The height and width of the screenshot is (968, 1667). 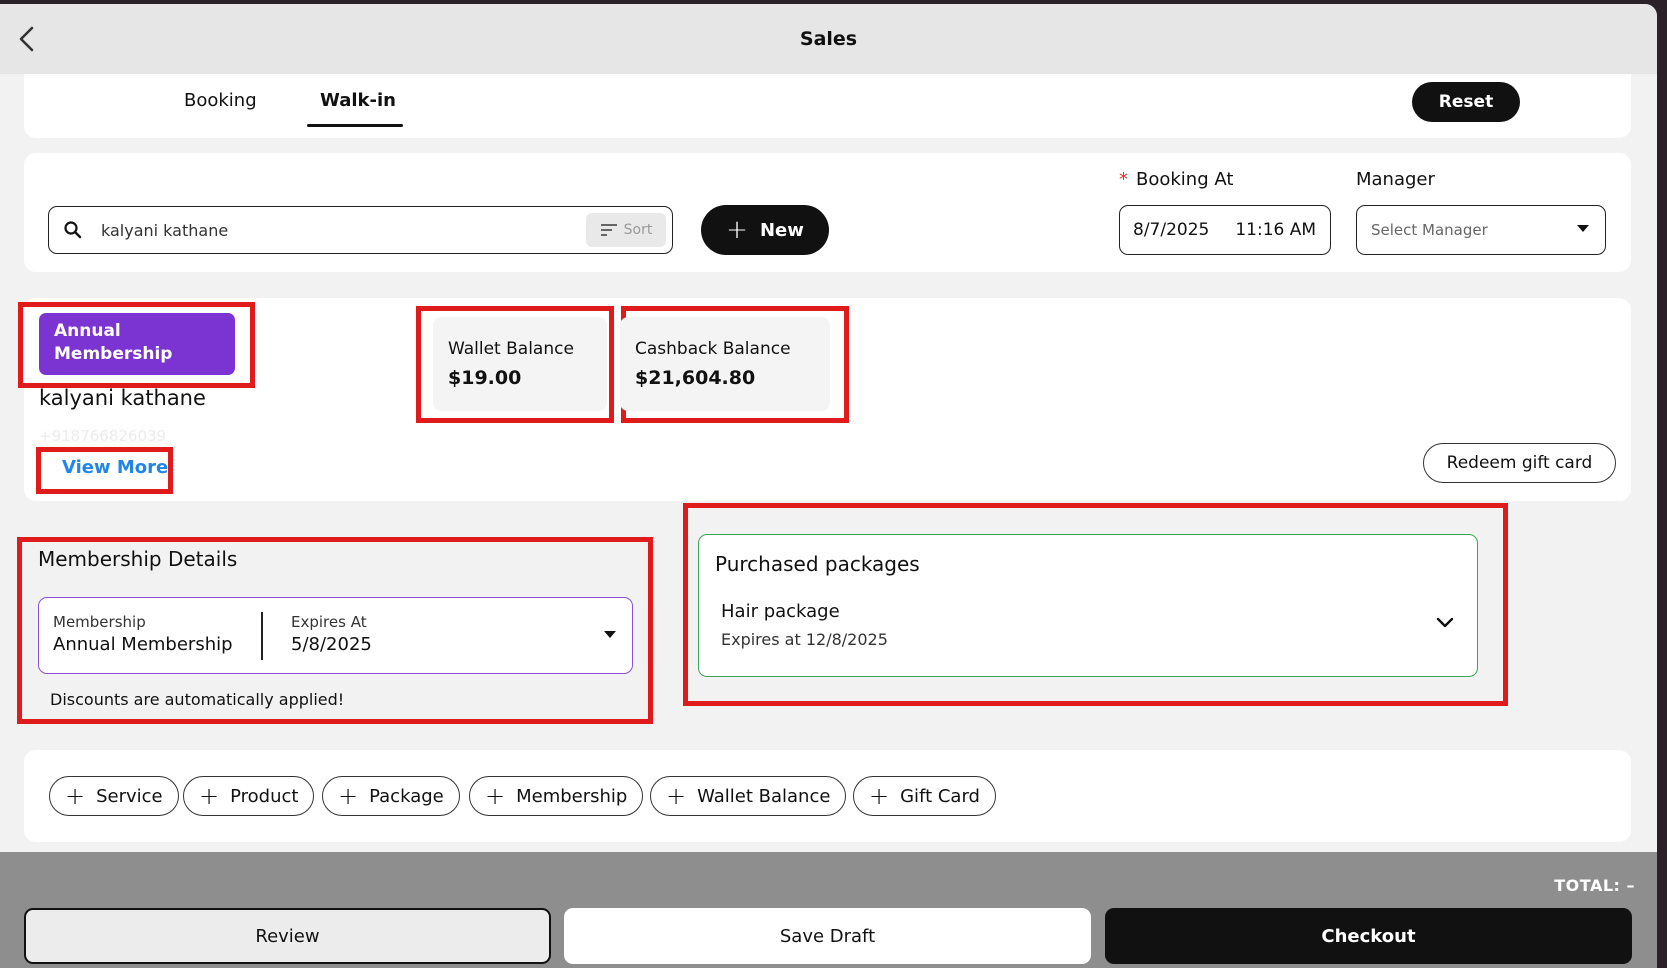 What do you see at coordinates (1429, 230) in the screenshot?
I see `manager-placeholder: Select Manager` at bounding box center [1429, 230].